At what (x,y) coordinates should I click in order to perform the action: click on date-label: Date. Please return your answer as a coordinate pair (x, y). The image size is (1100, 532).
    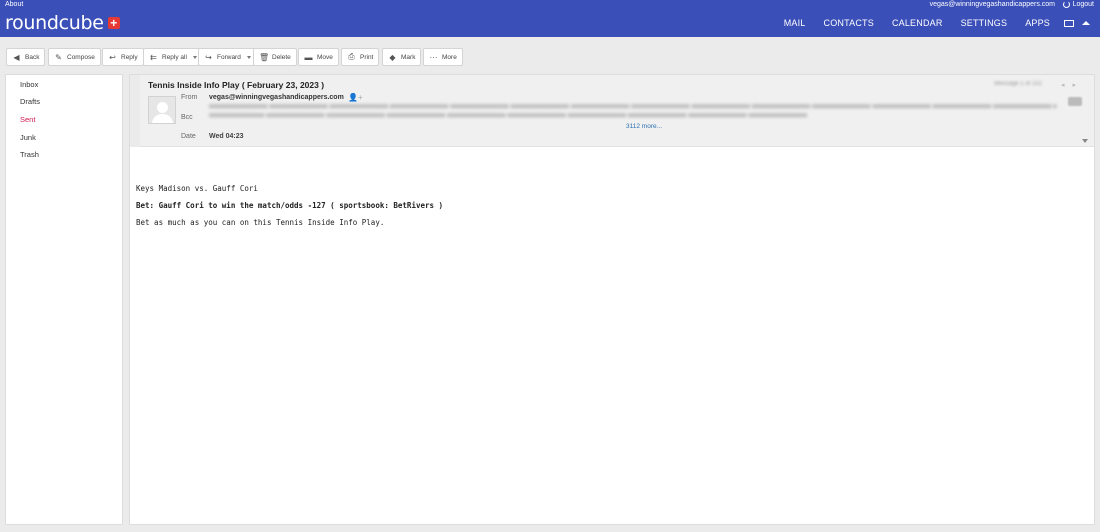
    Looking at the image, I should click on (188, 136).